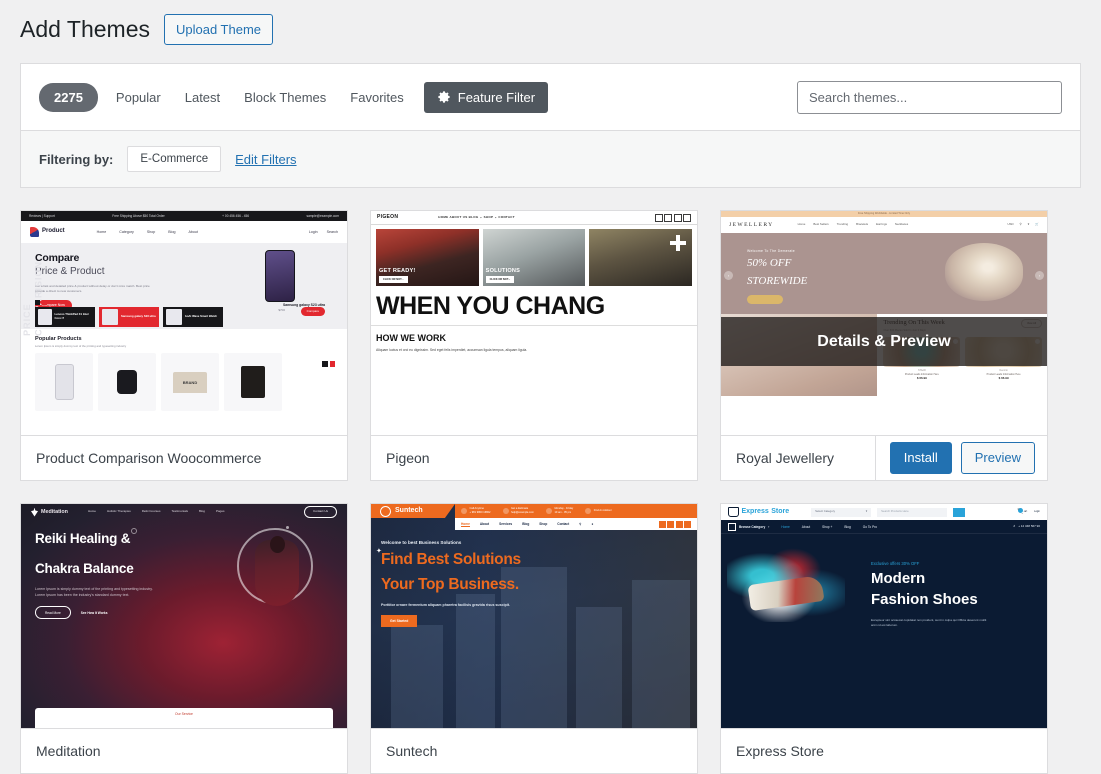 Image resolution: width=1101 pixels, height=774 pixels. What do you see at coordinates (842, 224) in the screenshot?
I see `rj-nav-item: Trending` at bounding box center [842, 224].